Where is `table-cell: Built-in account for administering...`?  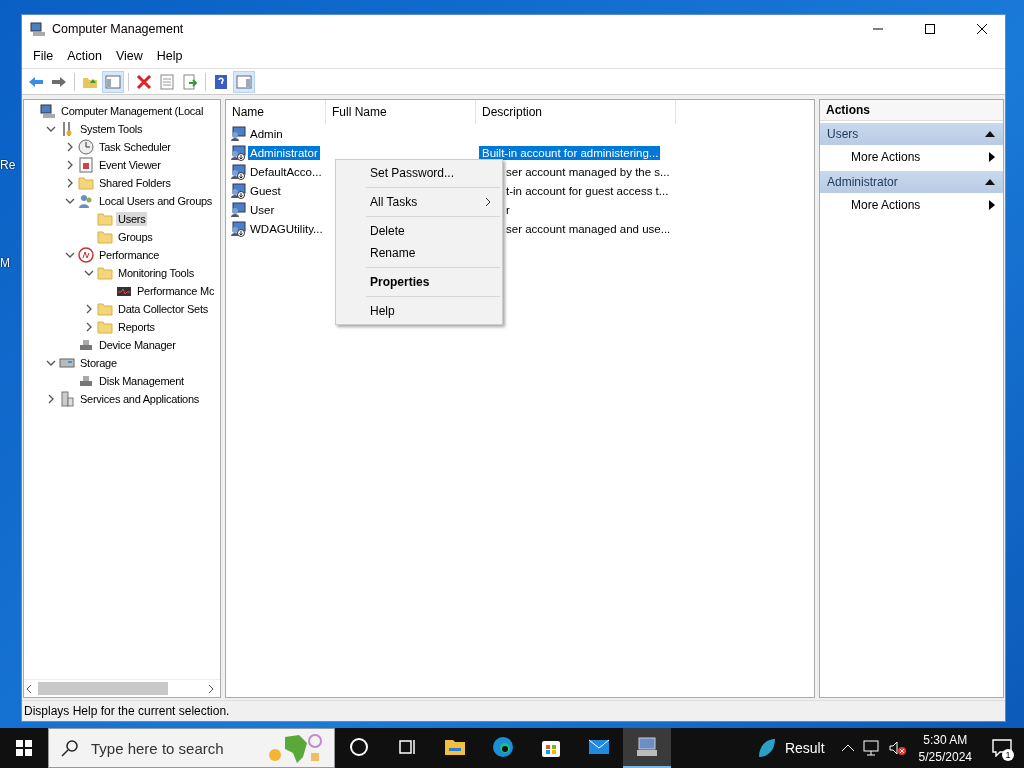 table-cell: Built-in account for administering... is located at coordinates (570, 152).